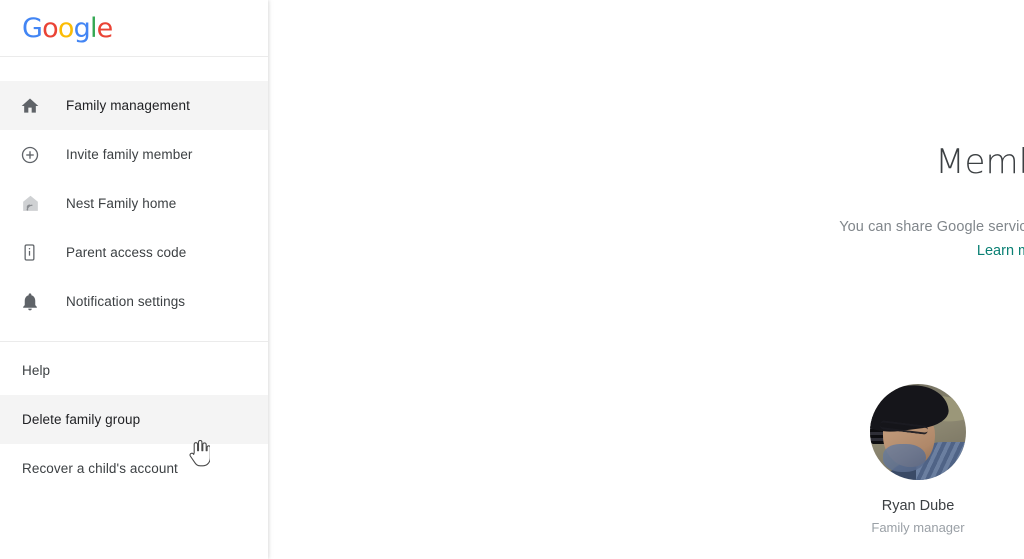 The image size is (1024, 559). I want to click on sidebar-item-recover-child-account: Recover a child's account, so click(134, 468).